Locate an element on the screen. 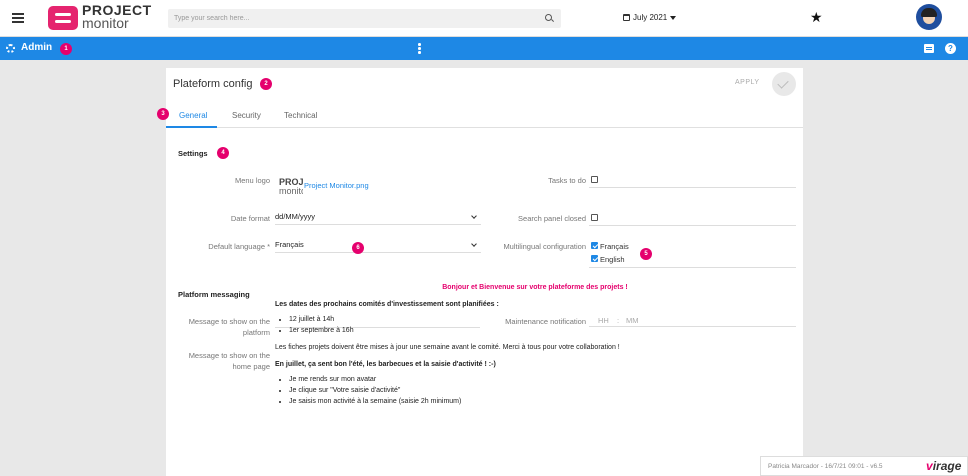 This screenshot has height=476, width=968. vendor-logo: virage is located at coordinates (943, 466).